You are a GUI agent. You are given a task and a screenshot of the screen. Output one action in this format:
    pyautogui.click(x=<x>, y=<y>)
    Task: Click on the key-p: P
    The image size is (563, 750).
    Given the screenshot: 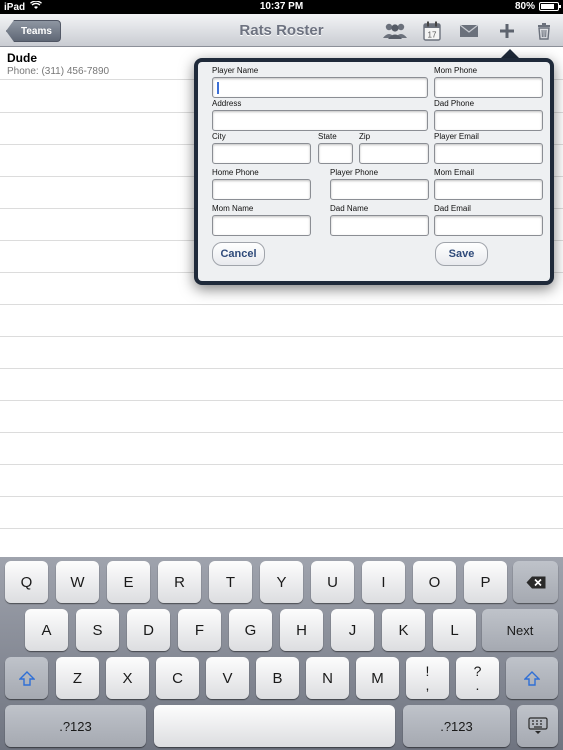 What is the action you would take?
    pyautogui.click(x=485, y=582)
    